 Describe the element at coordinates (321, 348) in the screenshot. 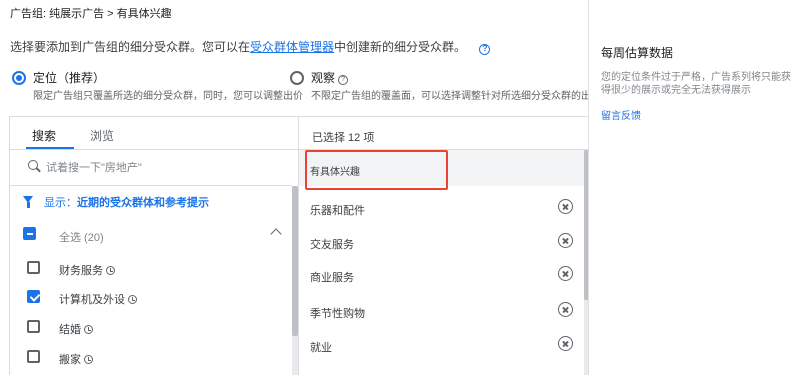

I see `selected-item: 就业` at that location.